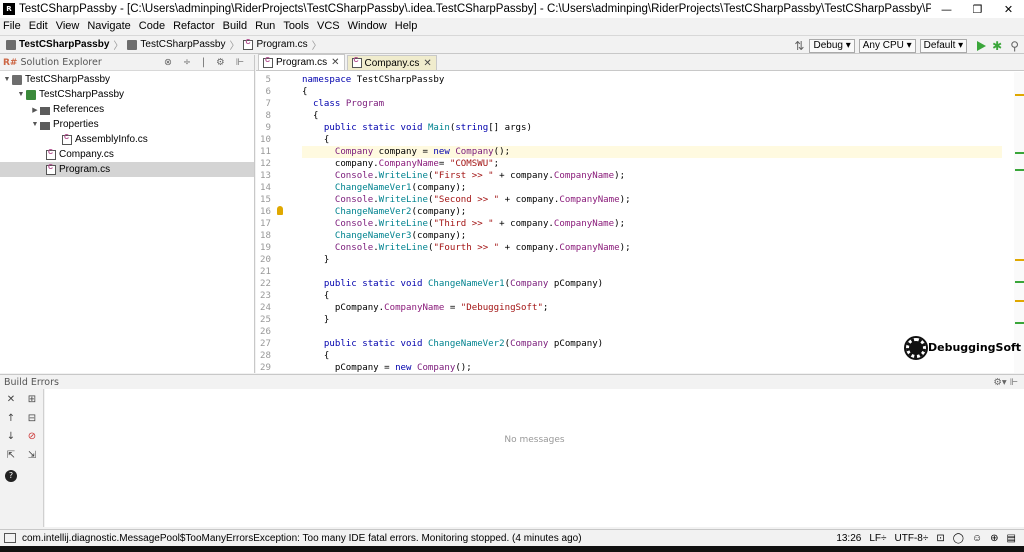 This screenshot has width=1024, height=552. What do you see at coordinates (1008, 9) in the screenshot?
I see `close-window-button: ✕` at bounding box center [1008, 9].